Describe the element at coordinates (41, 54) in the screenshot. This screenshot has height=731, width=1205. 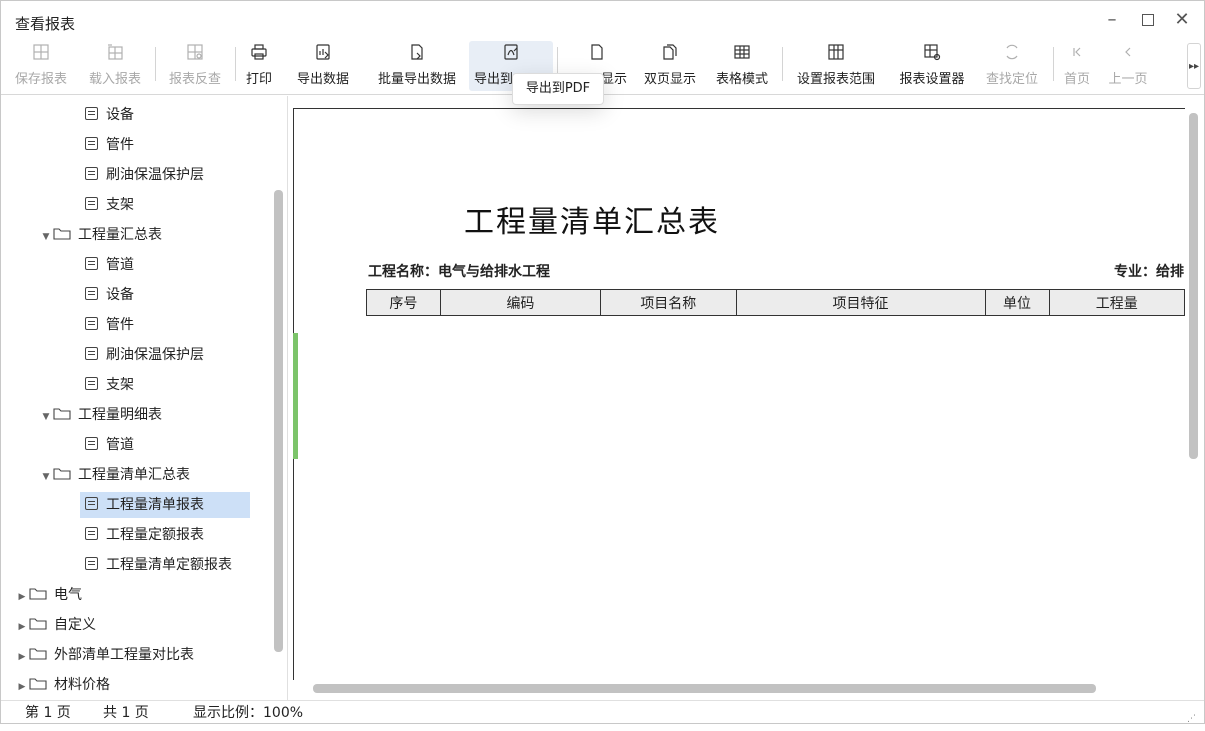
I see `grid-save-icon` at that location.